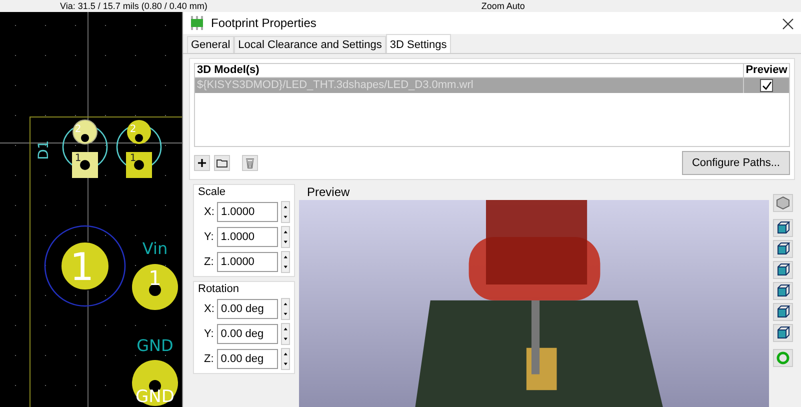  I want to click on browse-button, so click(222, 162).